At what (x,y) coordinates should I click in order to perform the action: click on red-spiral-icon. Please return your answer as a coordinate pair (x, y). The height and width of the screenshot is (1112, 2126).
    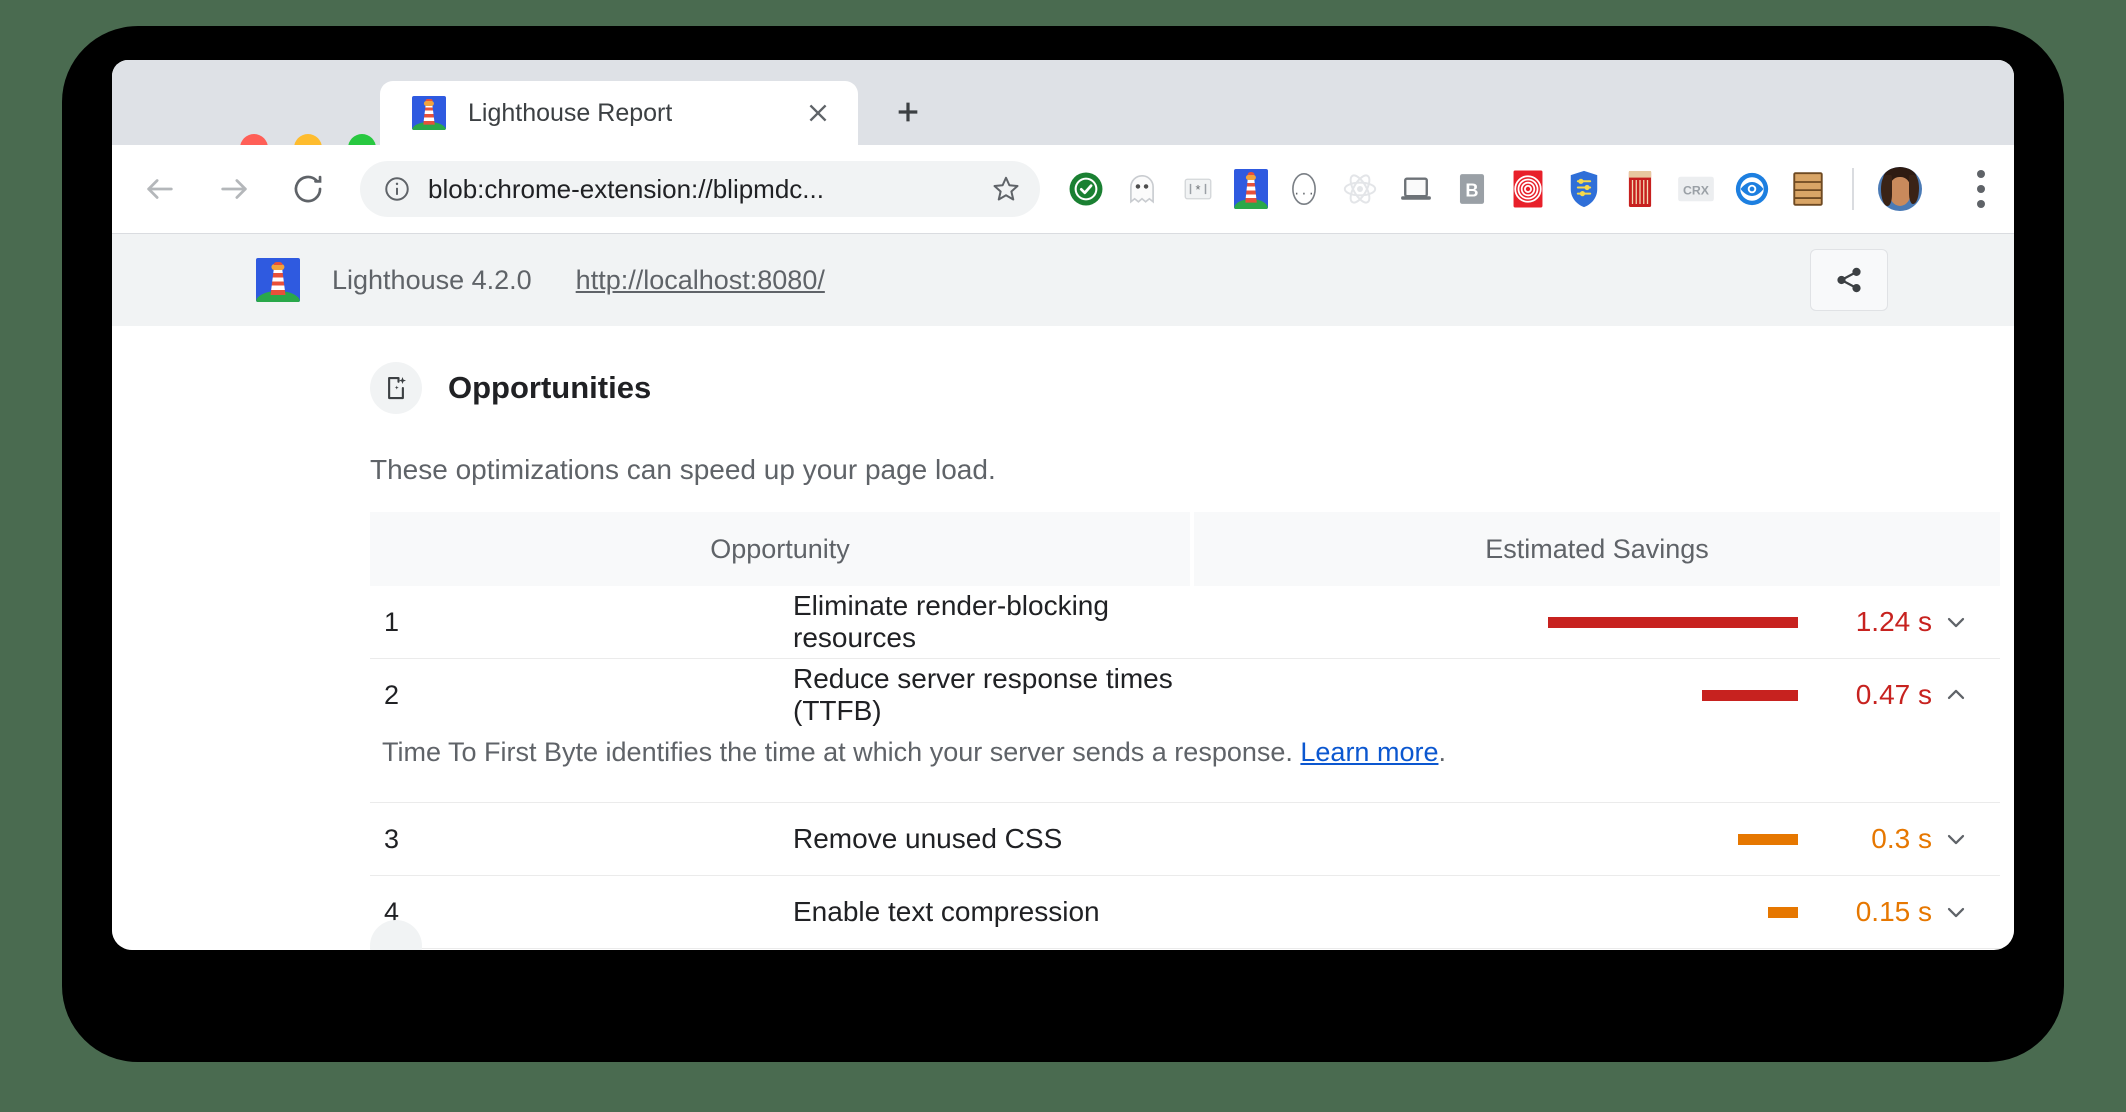
    Looking at the image, I should click on (1528, 189).